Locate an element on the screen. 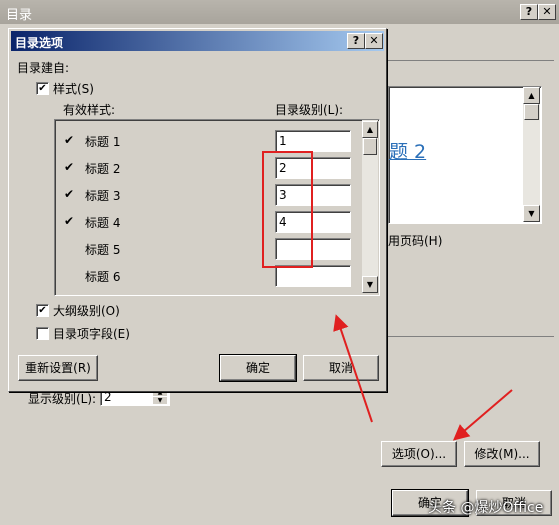 Image resolution: width=559 pixels, height=525 pixels. arrow-to-dialog is located at coordinates (353, 368).